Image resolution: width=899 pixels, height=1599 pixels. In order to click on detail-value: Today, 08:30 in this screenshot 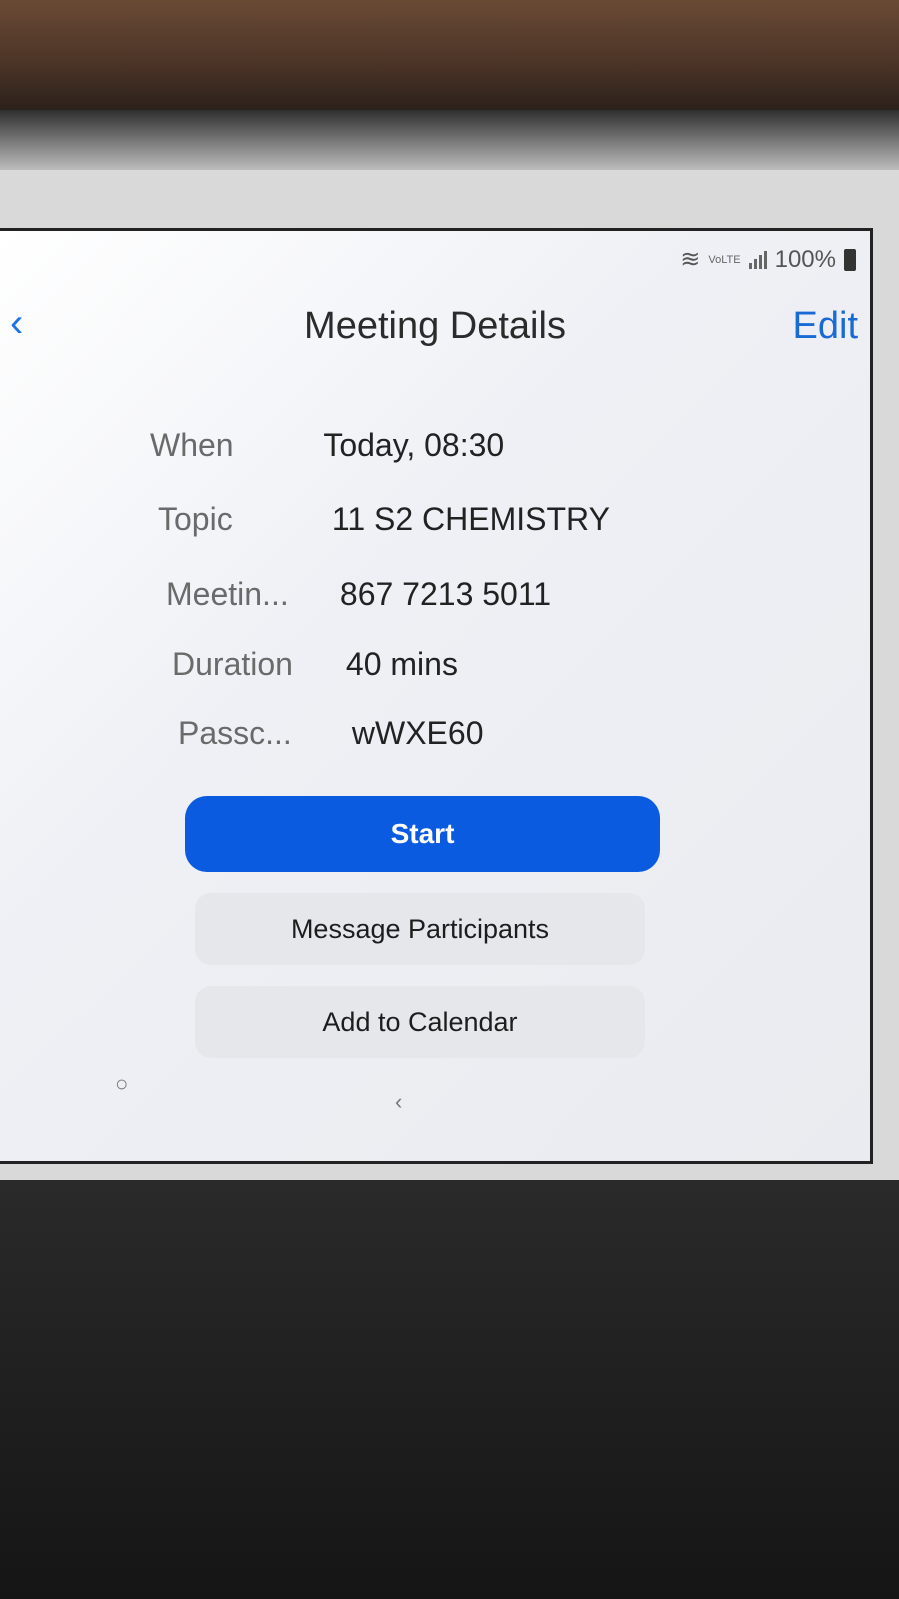, I will do `click(414, 445)`.